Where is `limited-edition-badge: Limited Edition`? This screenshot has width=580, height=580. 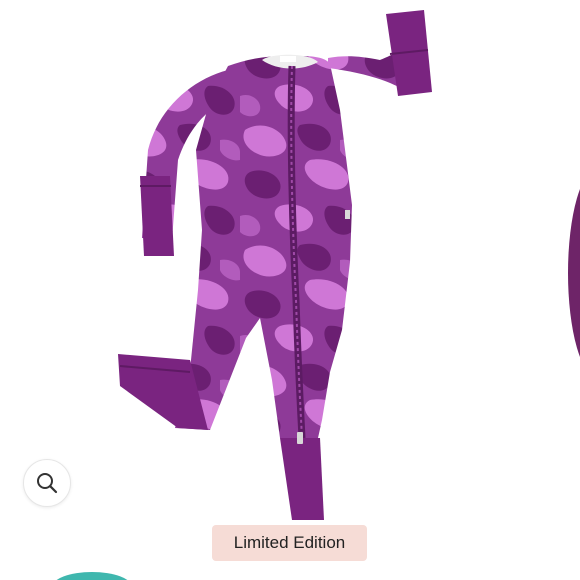
limited-edition-badge: Limited Edition is located at coordinates (289, 543).